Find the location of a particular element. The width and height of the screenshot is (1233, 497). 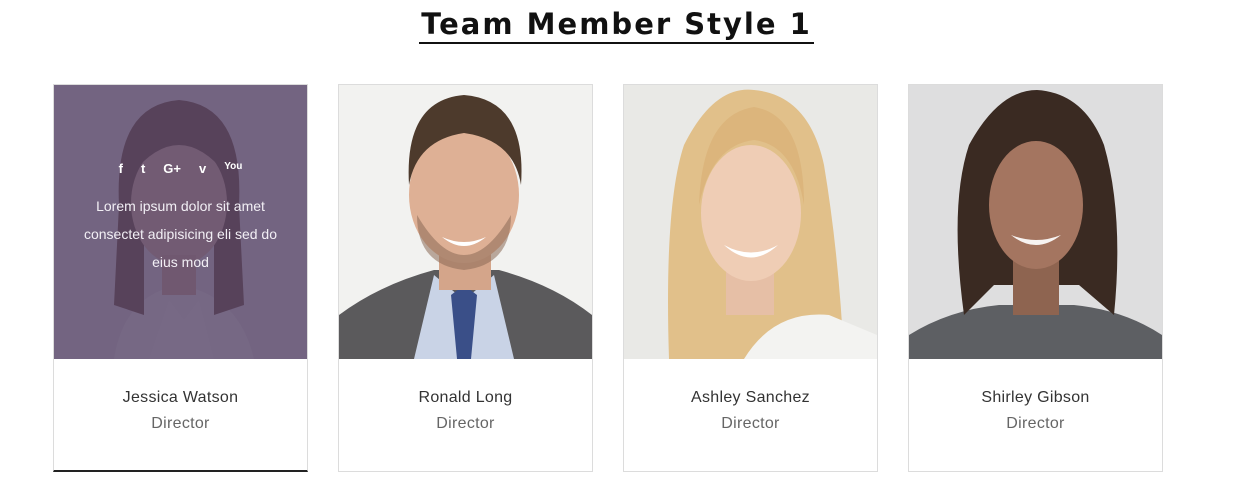

member-info: Shirley Gibson Director is located at coordinates (1035, 396).